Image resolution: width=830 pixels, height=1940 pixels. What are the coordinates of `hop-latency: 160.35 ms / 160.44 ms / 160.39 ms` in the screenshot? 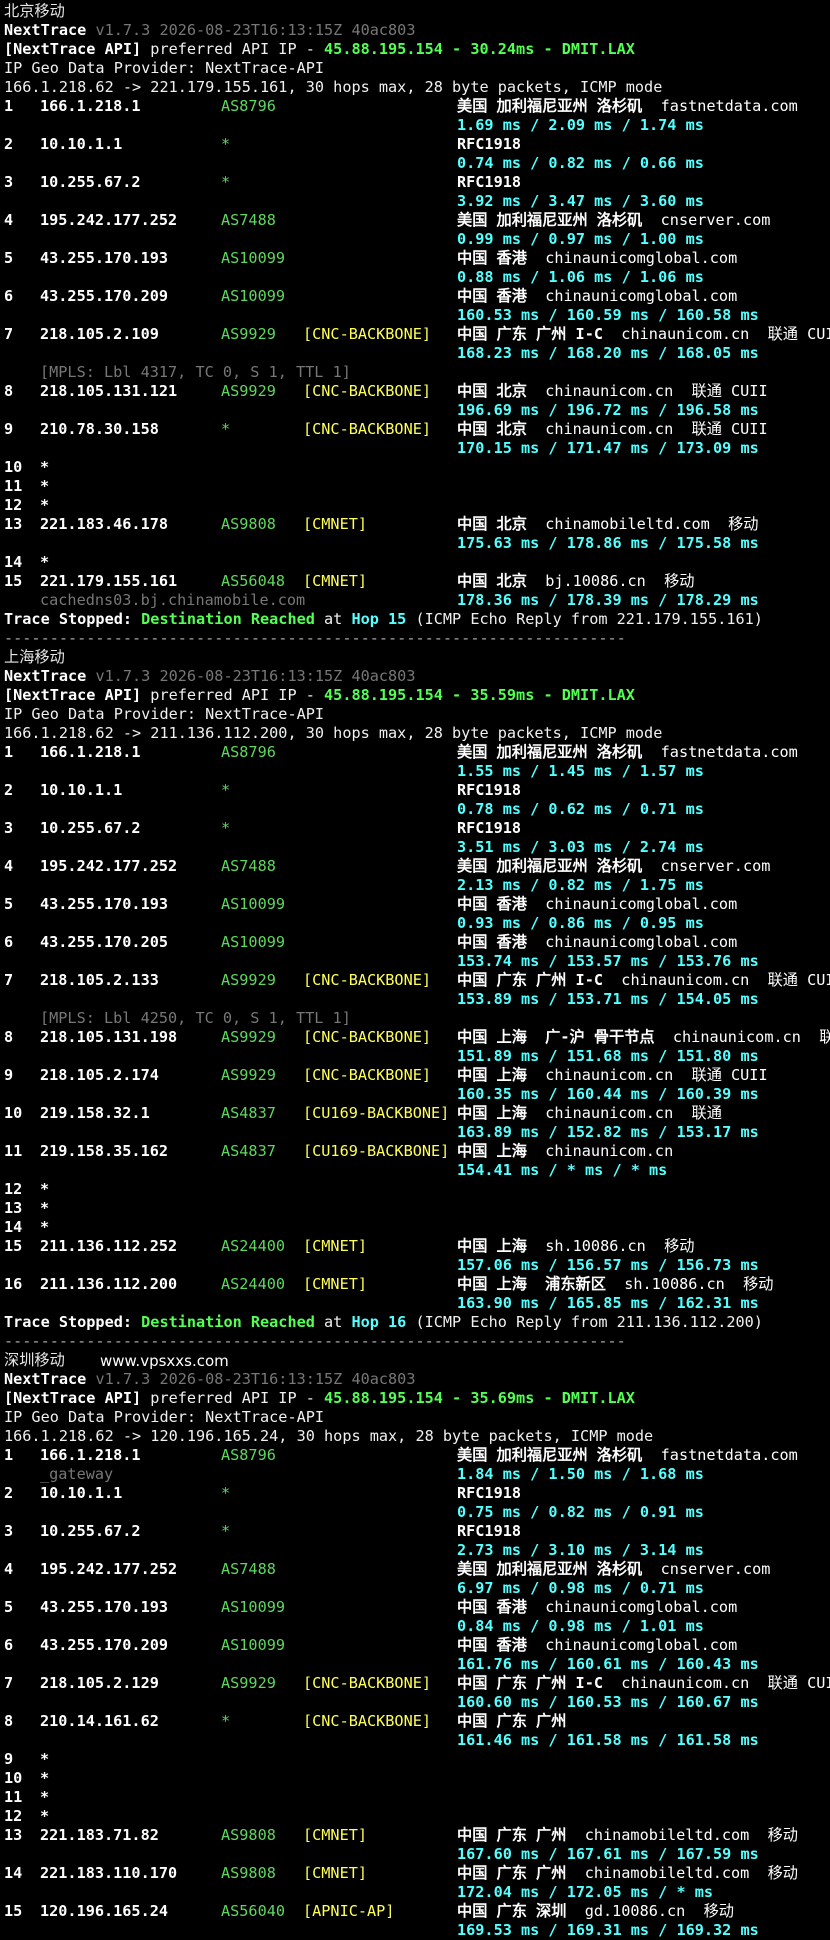 It's located at (608, 1094).